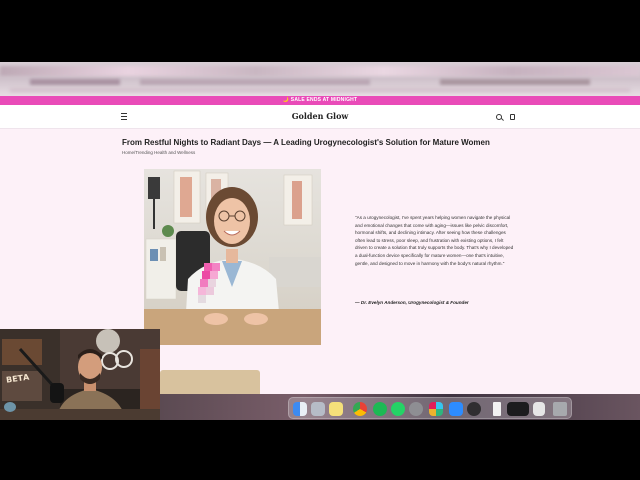 The image size is (640, 480). What do you see at coordinates (210, 382) in the screenshot?
I see `next-section-image` at bounding box center [210, 382].